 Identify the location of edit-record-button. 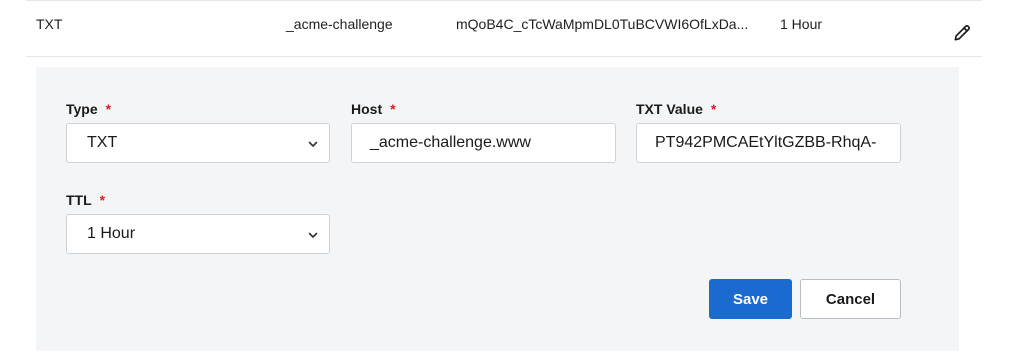
(962, 33).